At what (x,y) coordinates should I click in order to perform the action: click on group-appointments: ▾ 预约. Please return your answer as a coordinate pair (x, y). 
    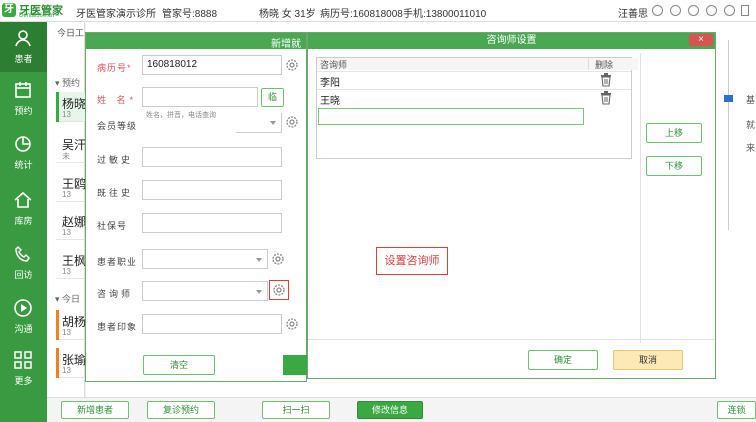
    Looking at the image, I should click on (67, 82).